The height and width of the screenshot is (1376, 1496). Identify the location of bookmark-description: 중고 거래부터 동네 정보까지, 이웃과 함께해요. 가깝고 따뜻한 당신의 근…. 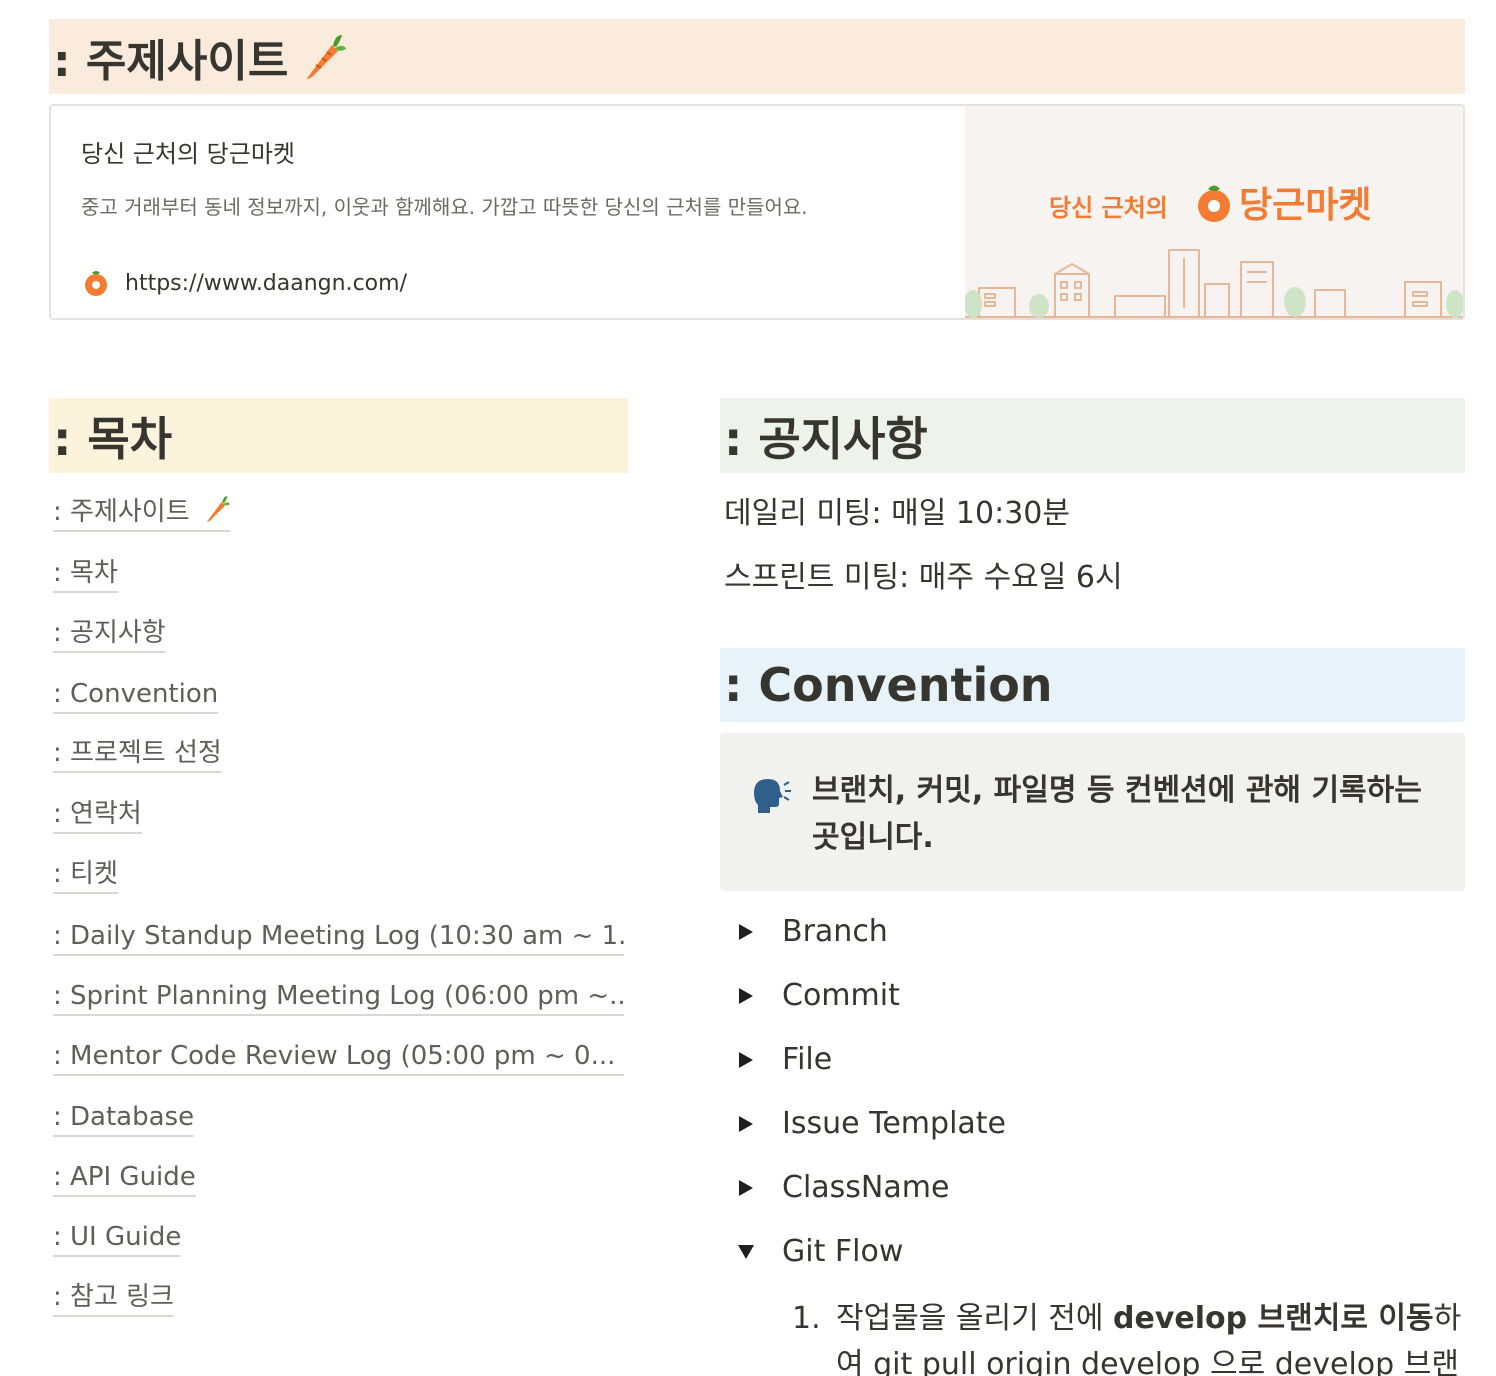
(444, 207).